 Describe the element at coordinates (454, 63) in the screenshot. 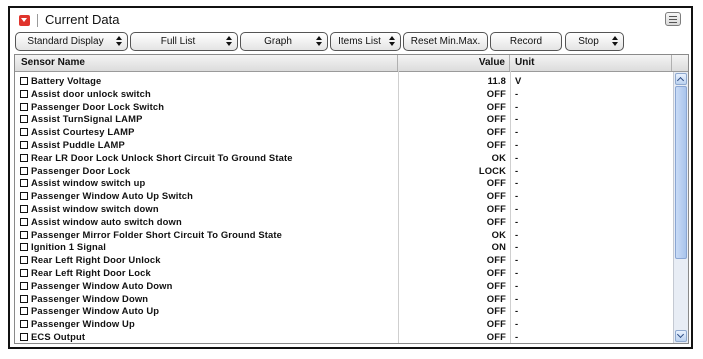

I see `column-header-value: Value` at that location.